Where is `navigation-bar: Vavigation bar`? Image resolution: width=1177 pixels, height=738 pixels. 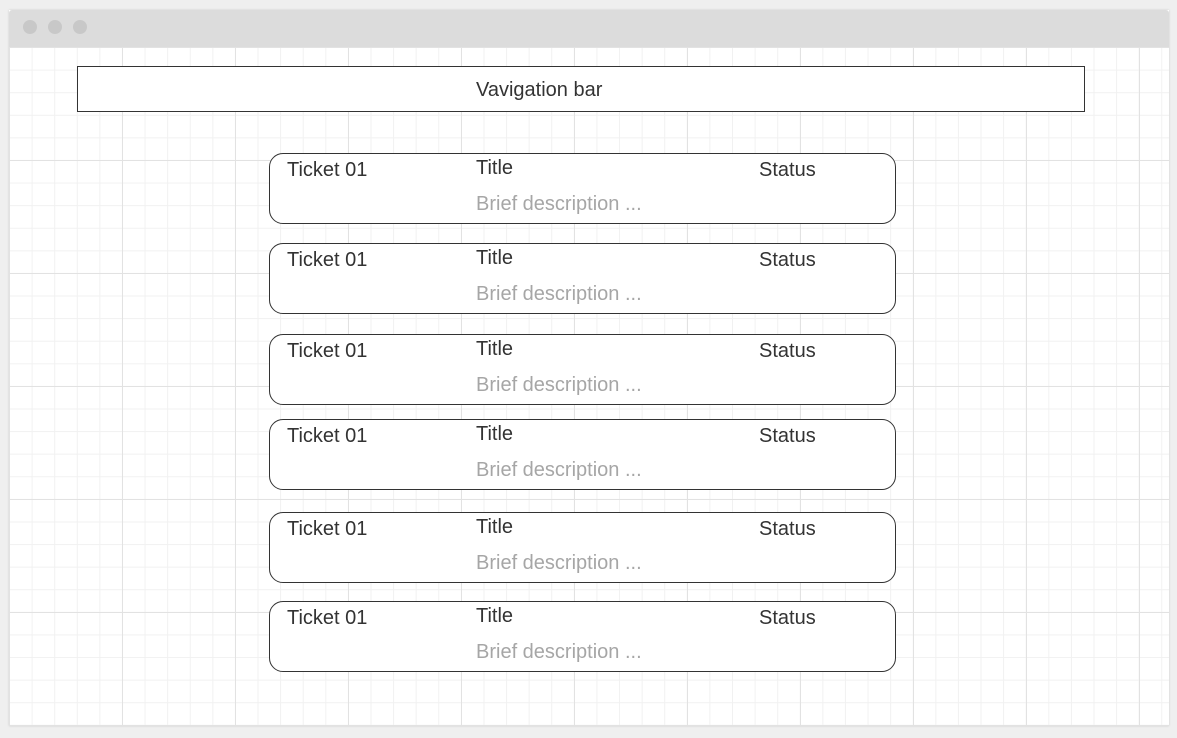 navigation-bar: Vavigation bar is located at coordinates (581, 89).